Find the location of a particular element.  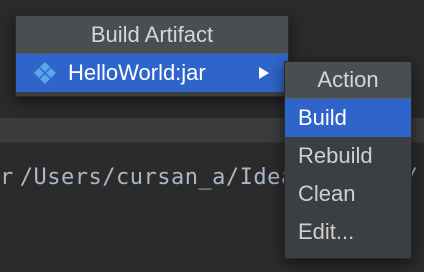

chevron-right-icon is located at coordinates (264, 73).